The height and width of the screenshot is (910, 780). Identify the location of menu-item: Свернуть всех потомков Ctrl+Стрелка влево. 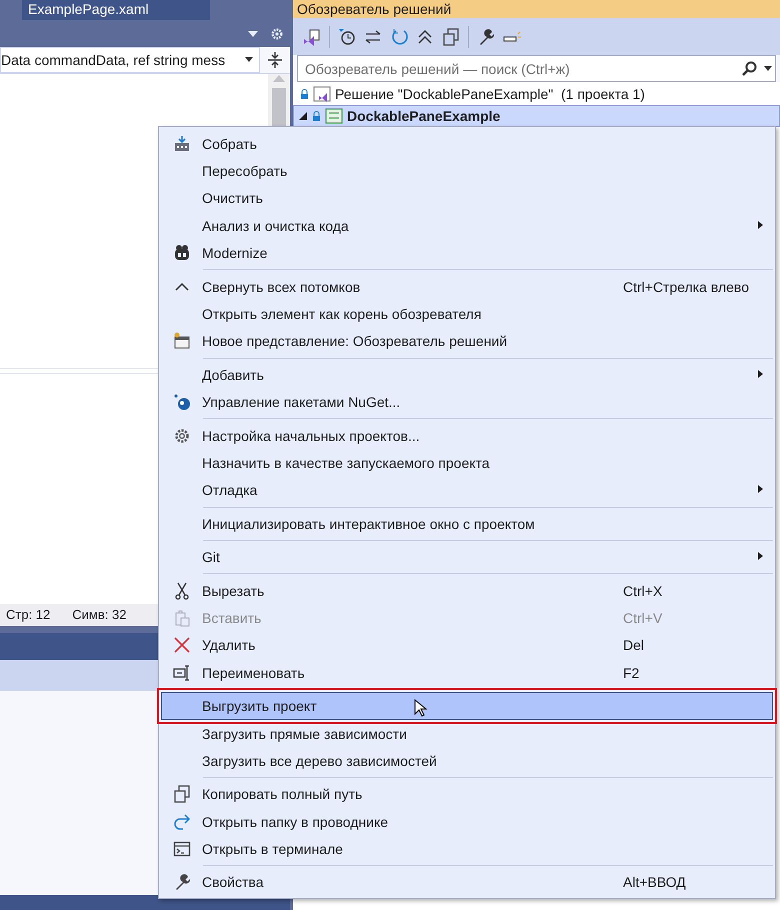
(467, 286).